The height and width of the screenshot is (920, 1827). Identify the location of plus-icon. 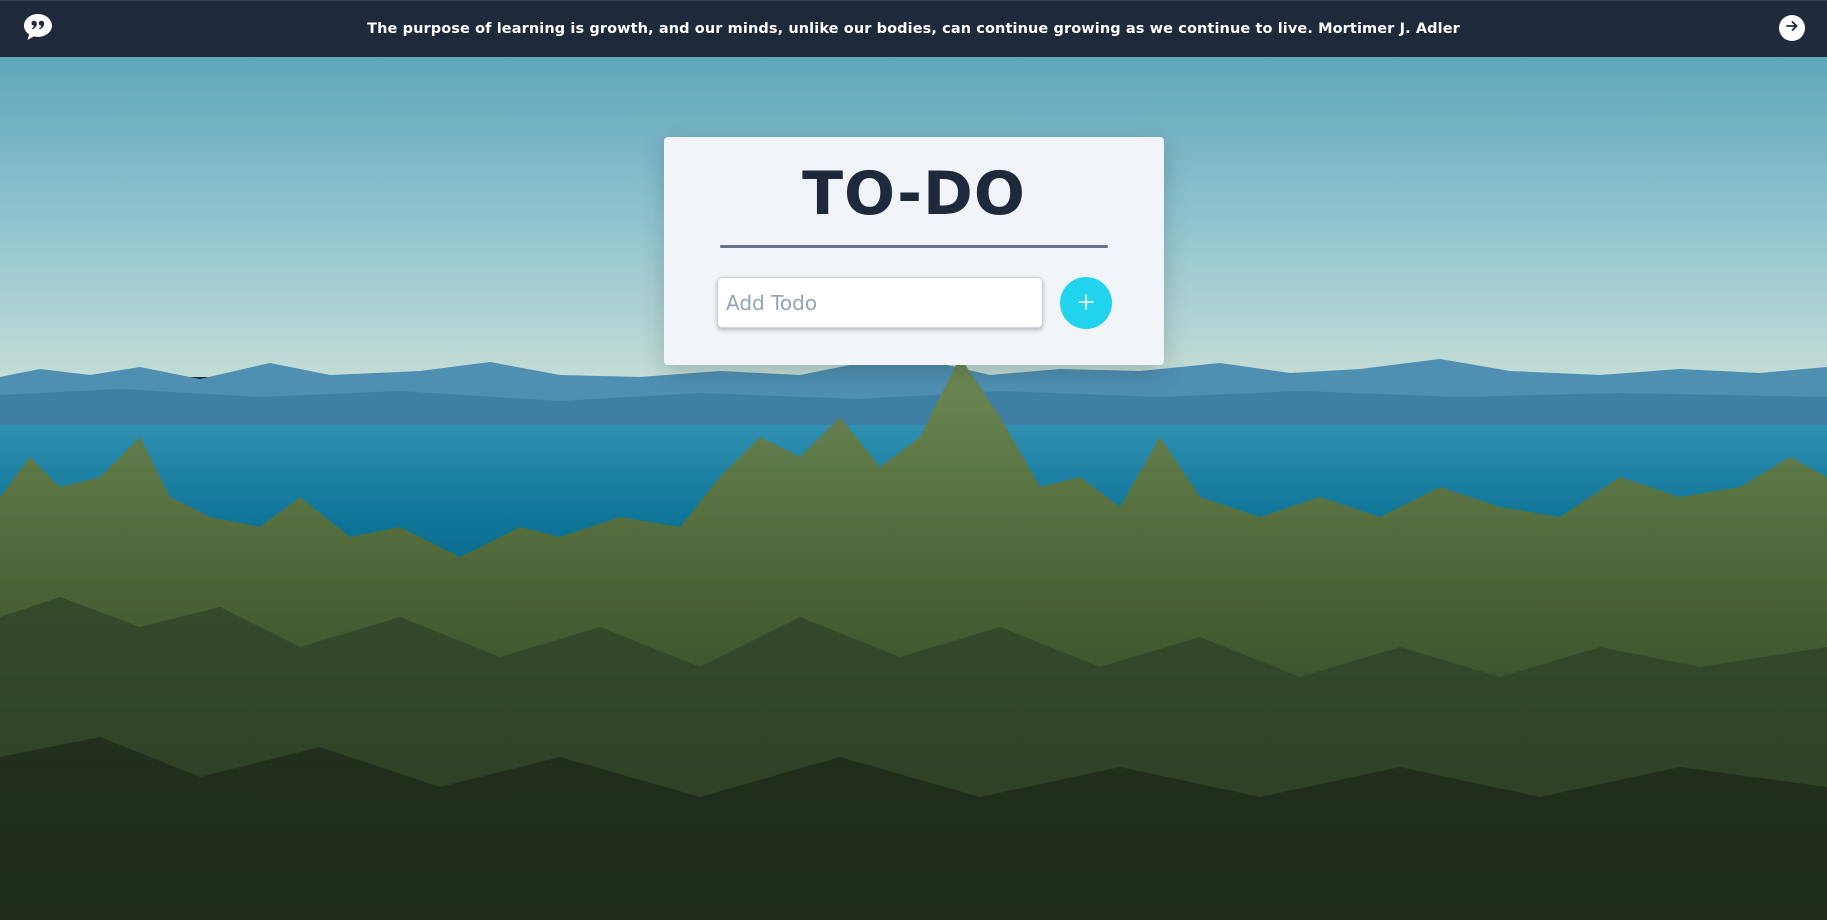
(1086, 303).